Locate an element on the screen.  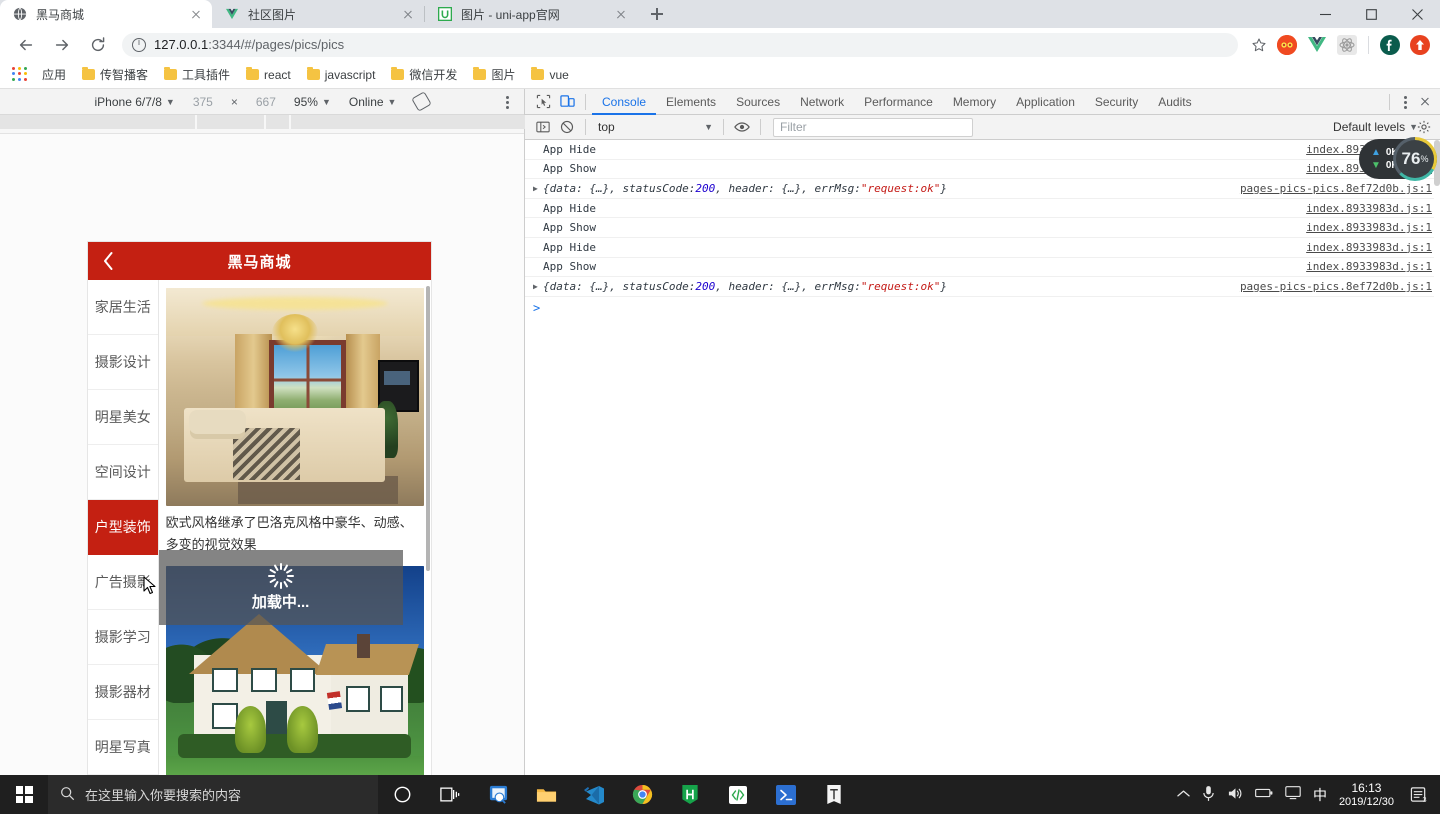
live-expression-icon is located at coordinates (742, 127).